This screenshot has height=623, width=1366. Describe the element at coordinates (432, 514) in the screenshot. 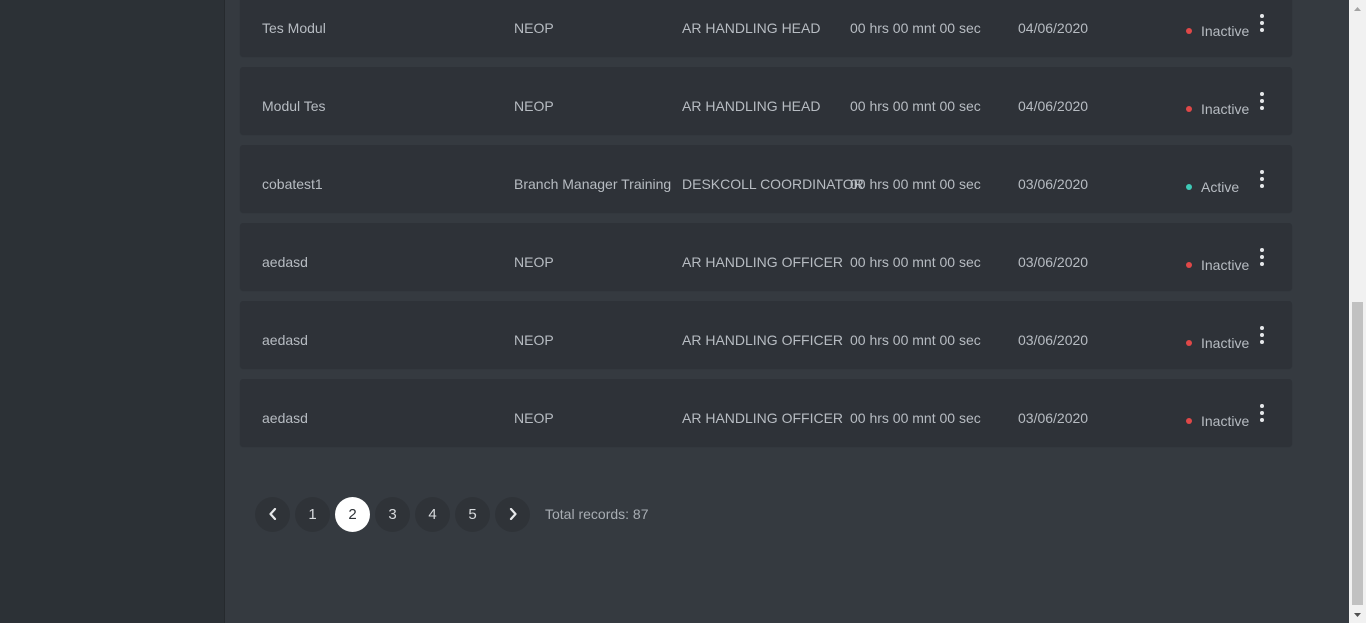

I see `page-button-4: 4` at that location.